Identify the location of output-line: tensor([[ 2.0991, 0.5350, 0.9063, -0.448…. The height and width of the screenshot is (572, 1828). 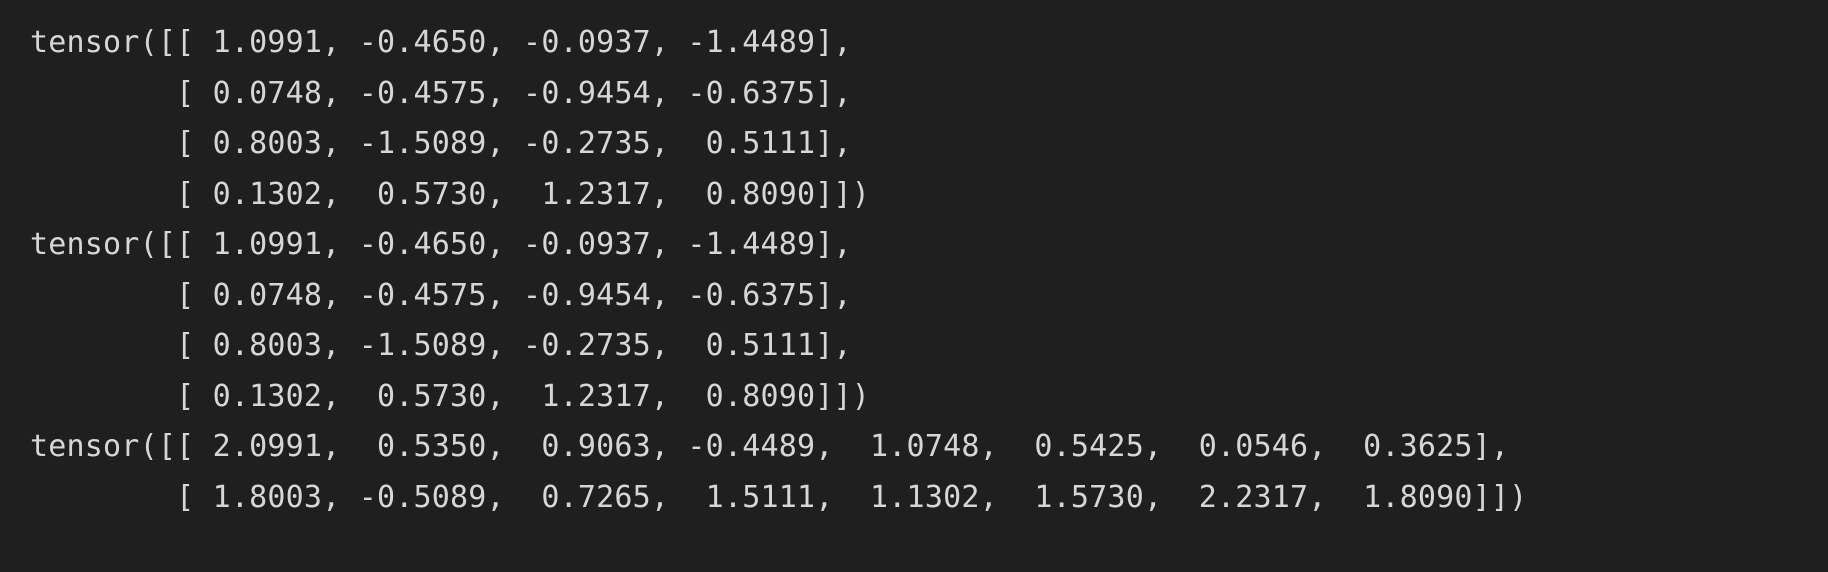
(770, 446).